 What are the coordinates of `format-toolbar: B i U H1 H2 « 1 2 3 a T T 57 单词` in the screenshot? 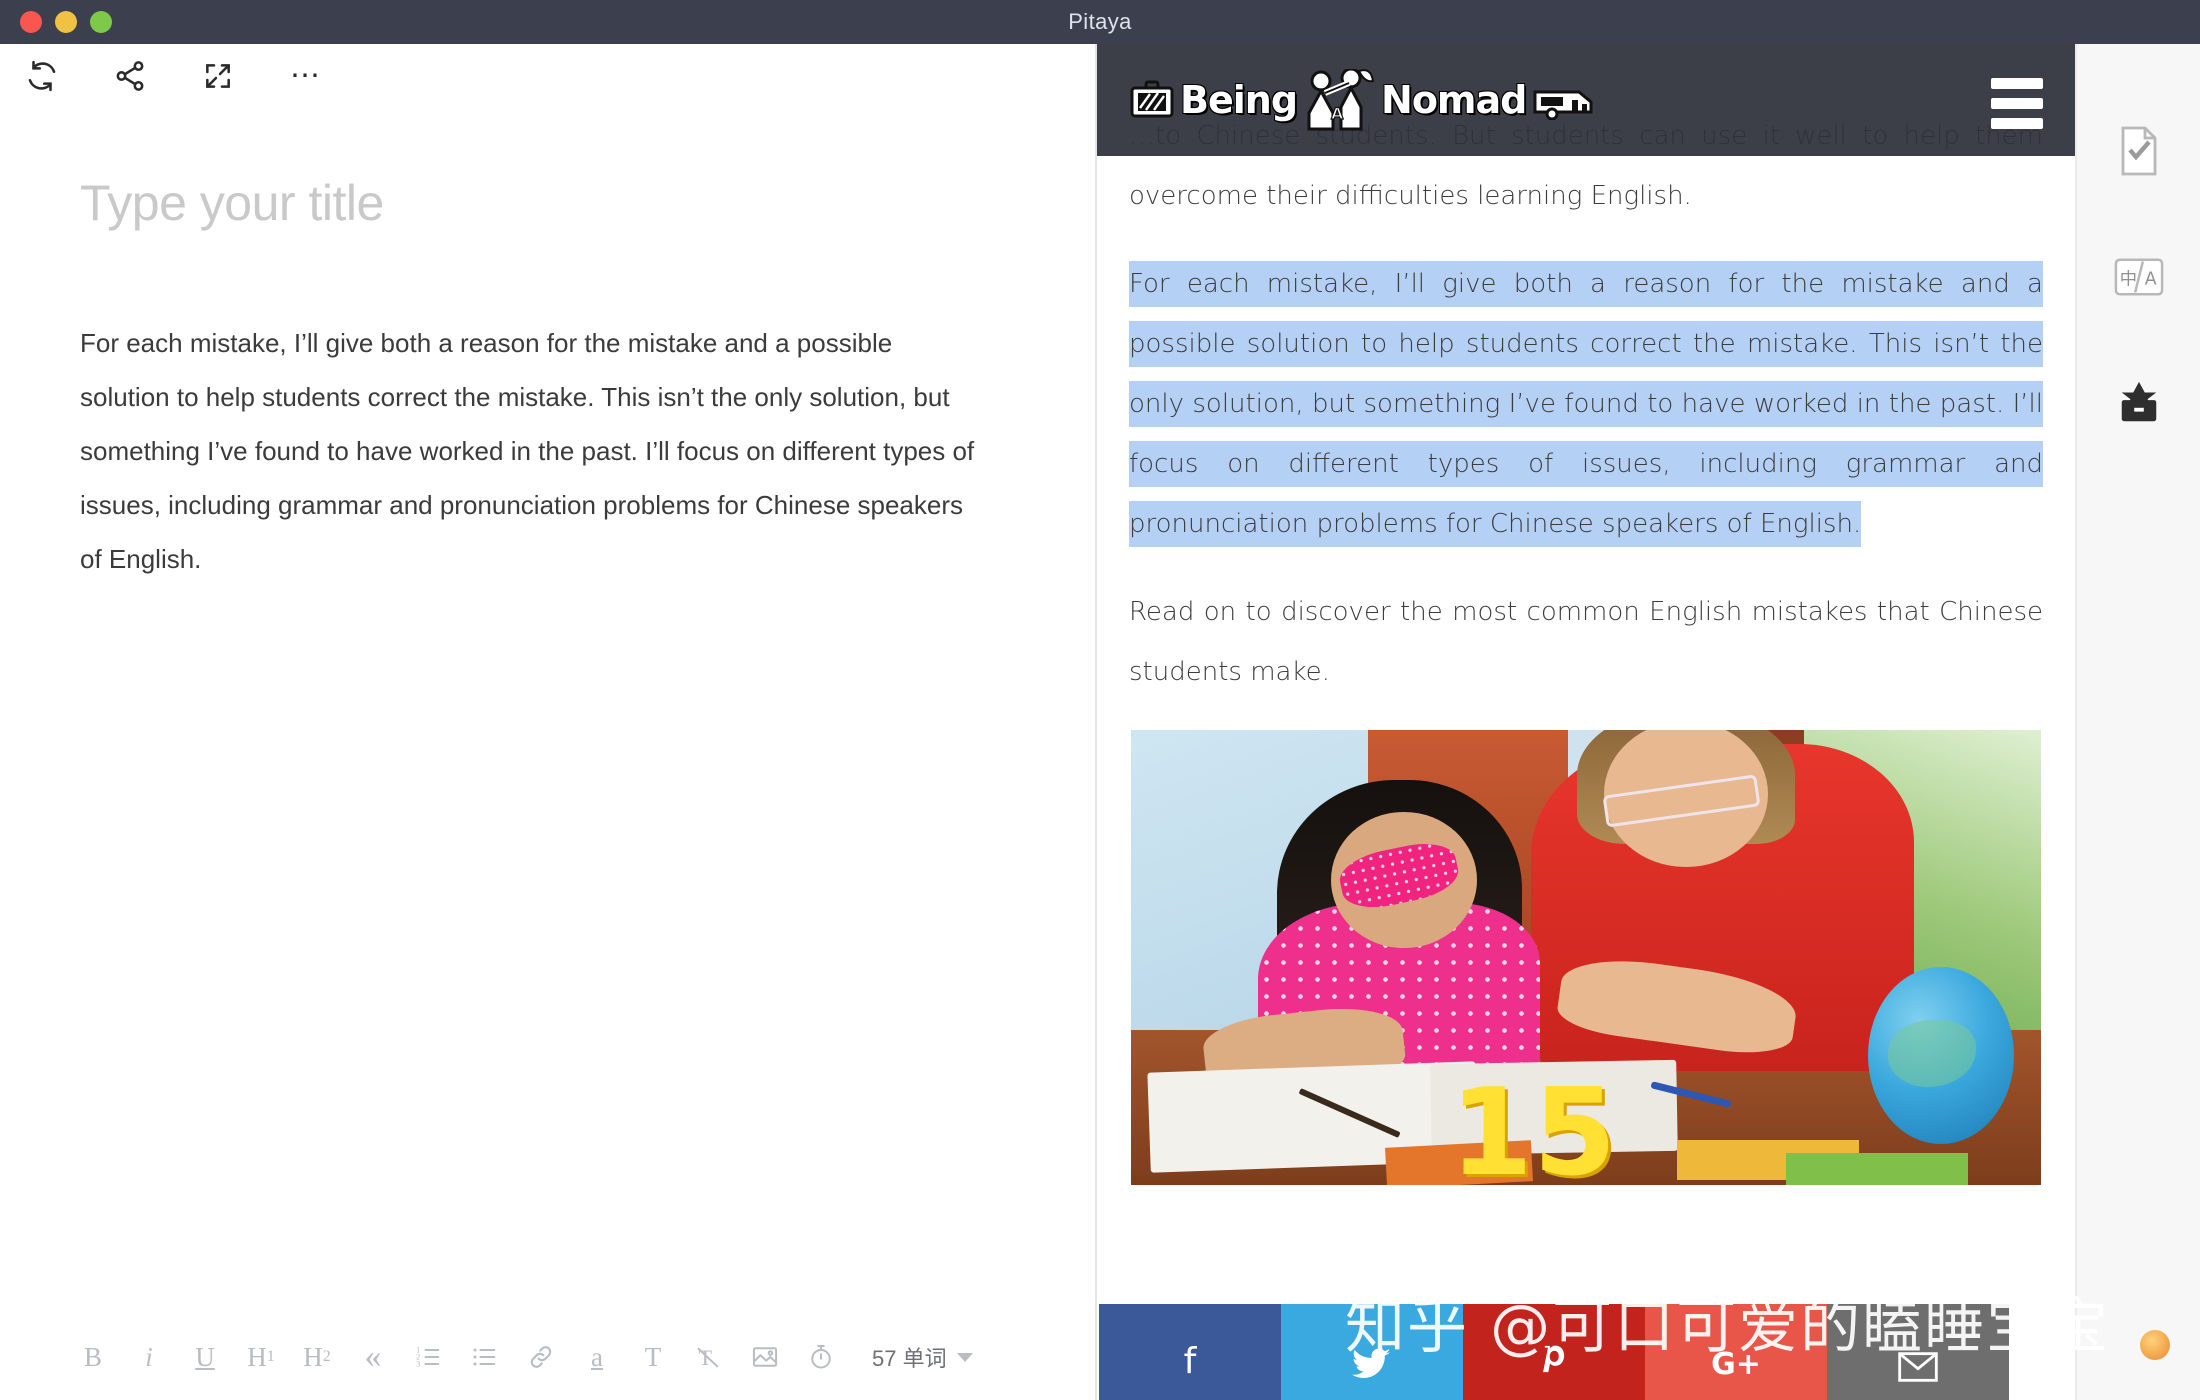 It's located at (547, 1357).